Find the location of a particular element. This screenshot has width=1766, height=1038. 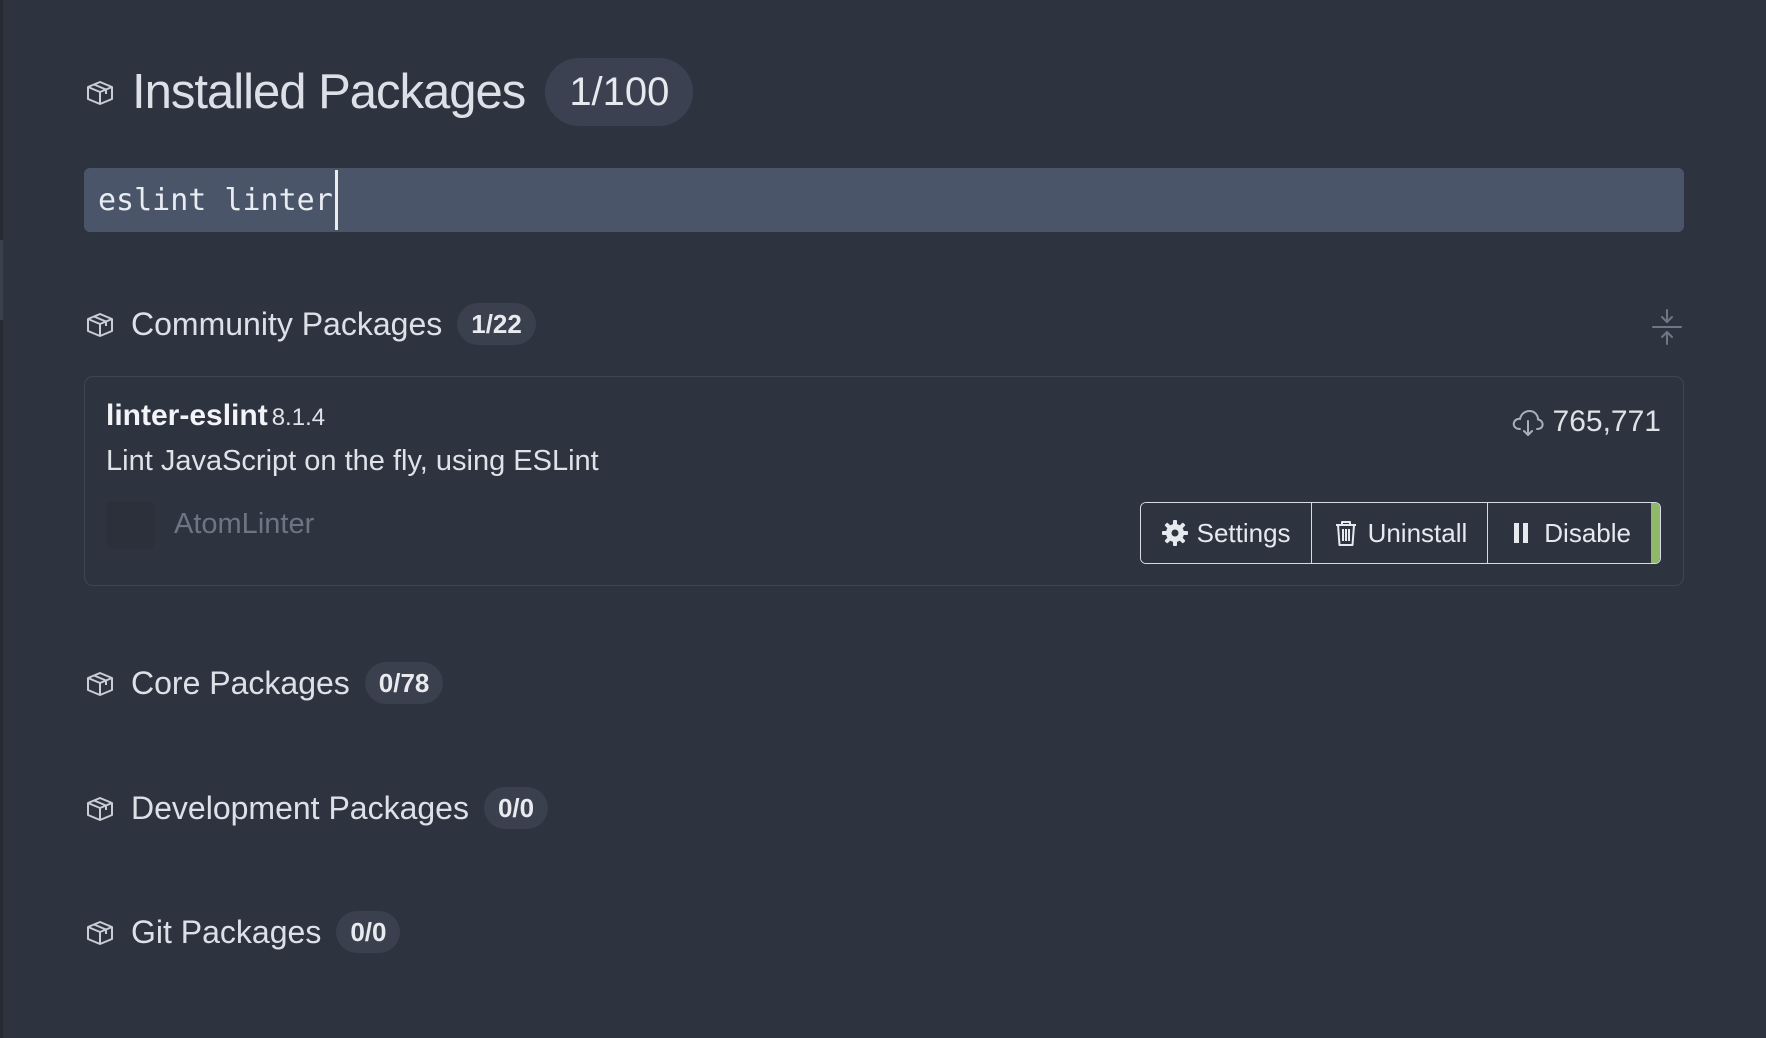

section-title: Core Packages is located at coordinates (240, 682).